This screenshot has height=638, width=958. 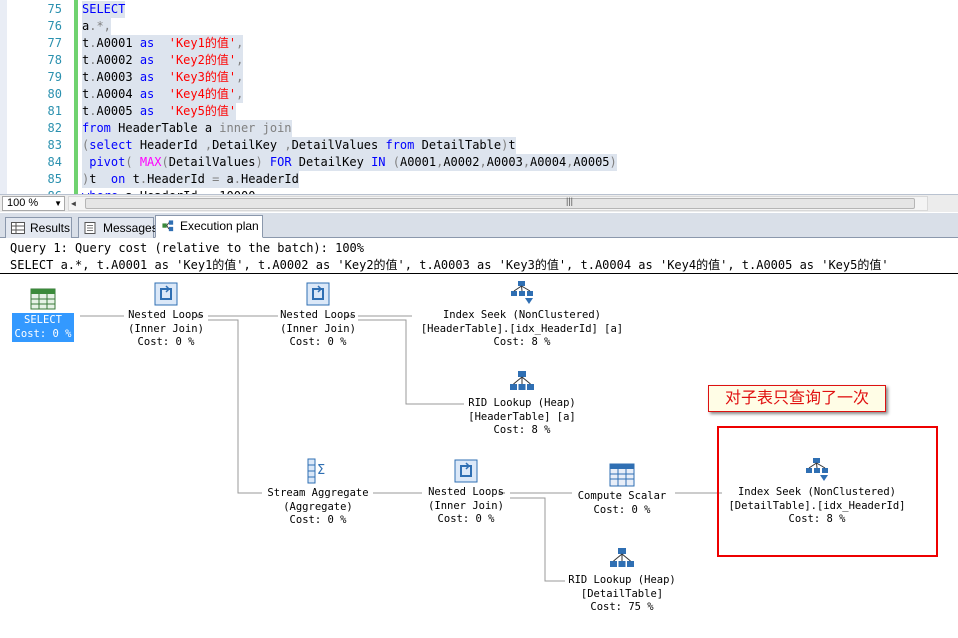 What do you see at coordinates (622, 557) in the screenshot?
I see `rid-lookup-icon` at bounding box center [622, 557].